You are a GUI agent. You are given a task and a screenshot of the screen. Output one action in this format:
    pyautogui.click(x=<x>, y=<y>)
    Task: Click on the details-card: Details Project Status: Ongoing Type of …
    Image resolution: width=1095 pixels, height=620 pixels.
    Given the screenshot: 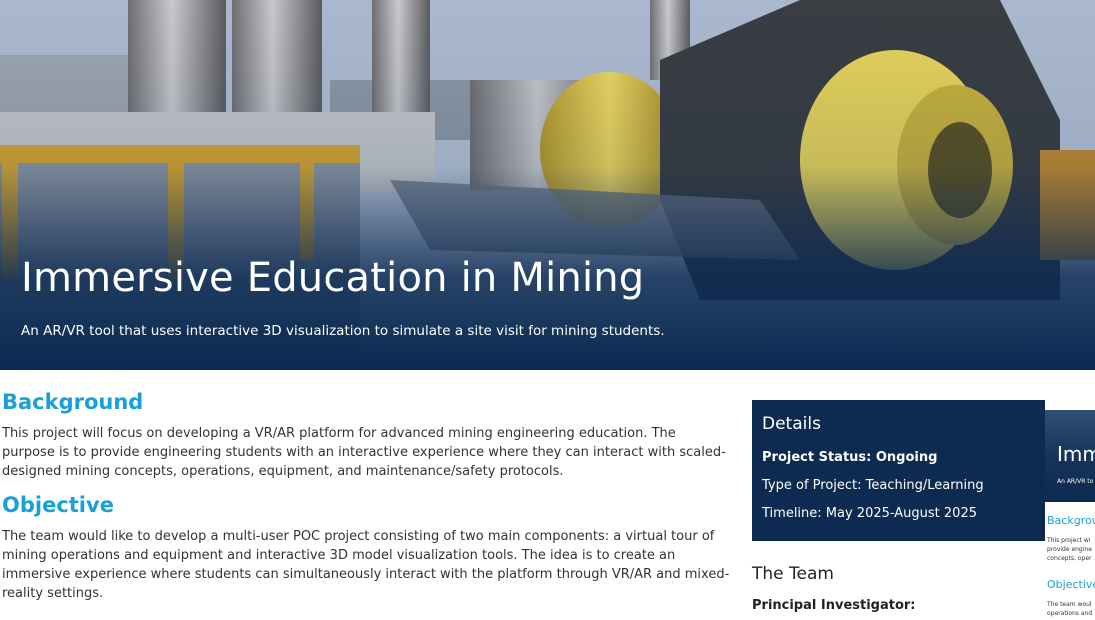 What is the action you would take?
    pyautogui.click(x=898, y=470)
    